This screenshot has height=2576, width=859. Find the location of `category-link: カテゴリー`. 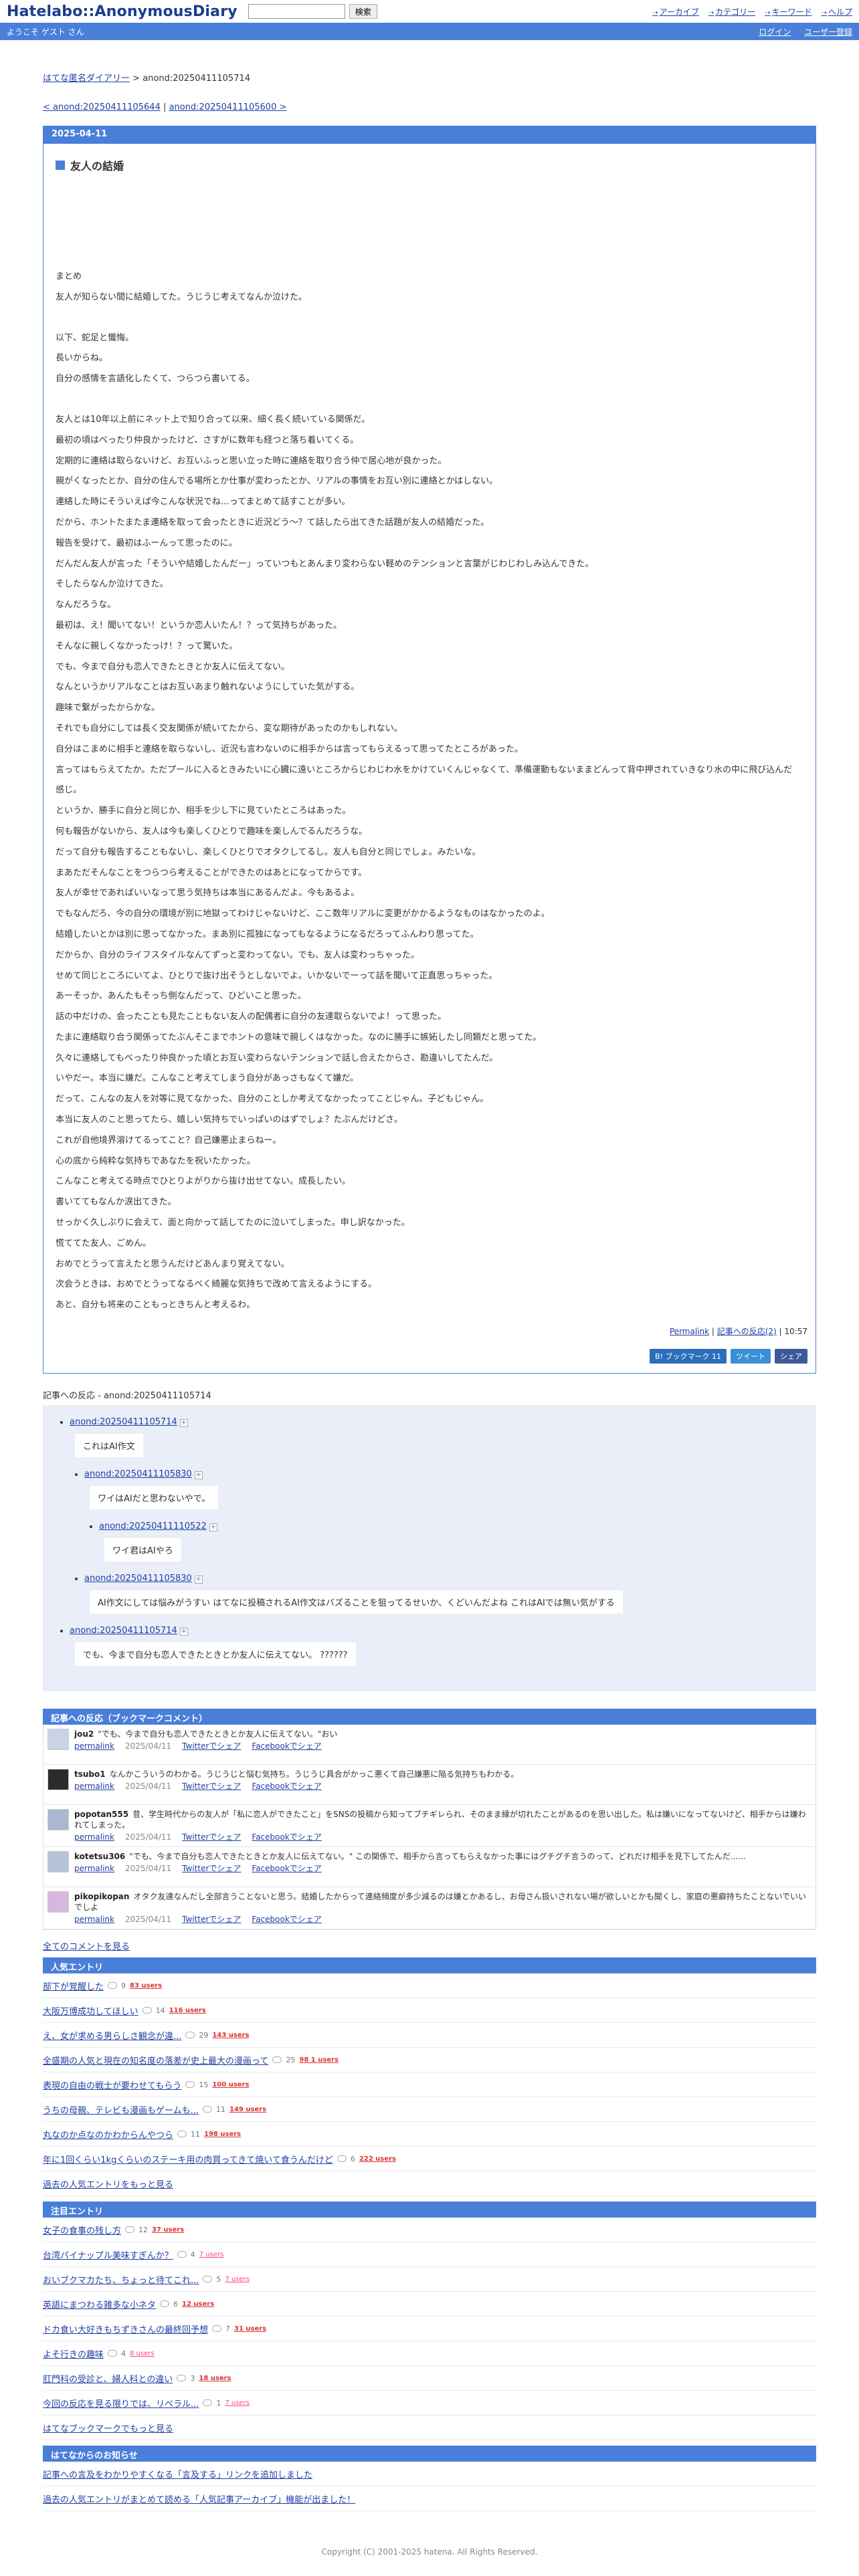

category-link: カテゴリー is located at coordinates (731, 12).